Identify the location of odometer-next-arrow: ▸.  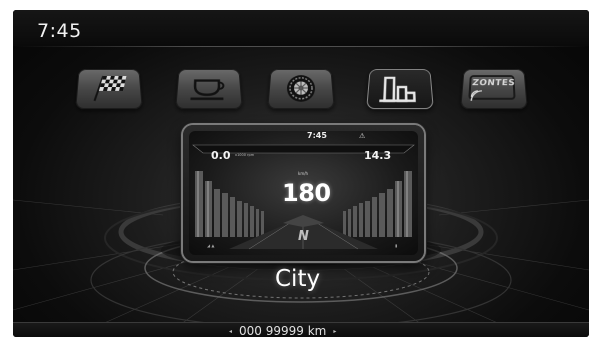
(334, 331).